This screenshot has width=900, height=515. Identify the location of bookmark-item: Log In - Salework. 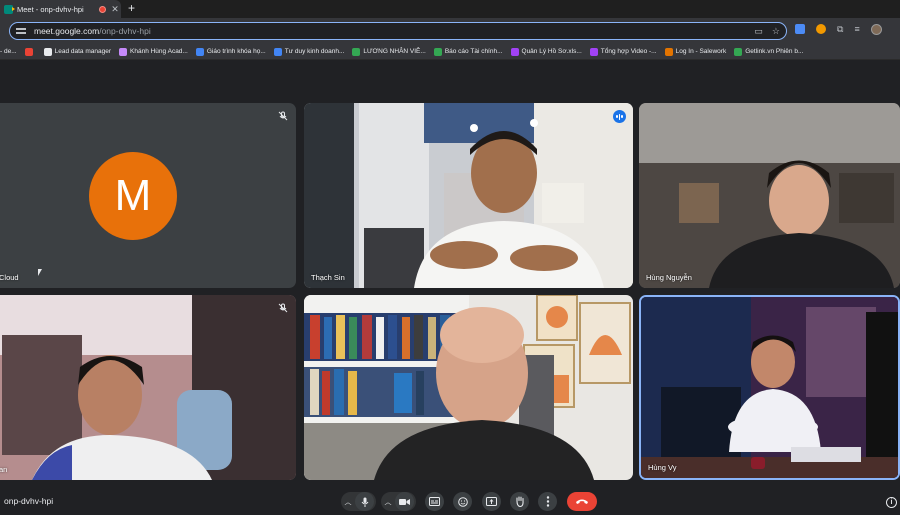
(695, 51).